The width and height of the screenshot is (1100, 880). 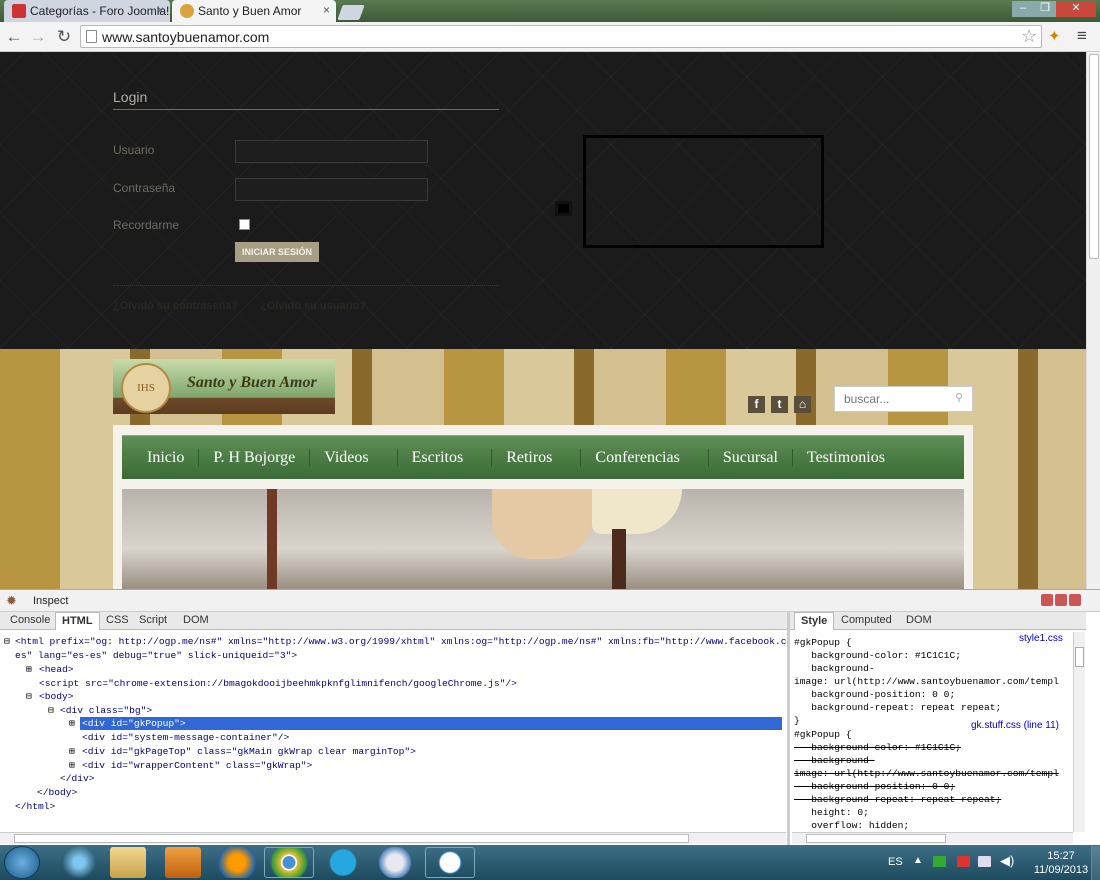 I want to click on clock-date: 11/09/2013, so click(x=1061, y=870).